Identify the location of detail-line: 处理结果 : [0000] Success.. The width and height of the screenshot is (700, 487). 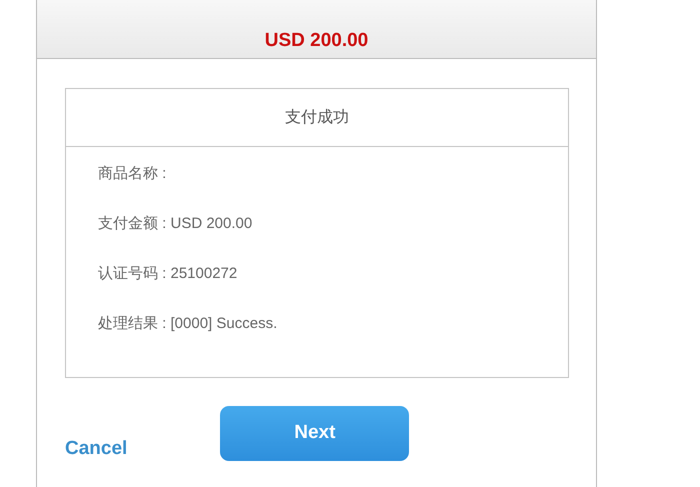
(188, 323).